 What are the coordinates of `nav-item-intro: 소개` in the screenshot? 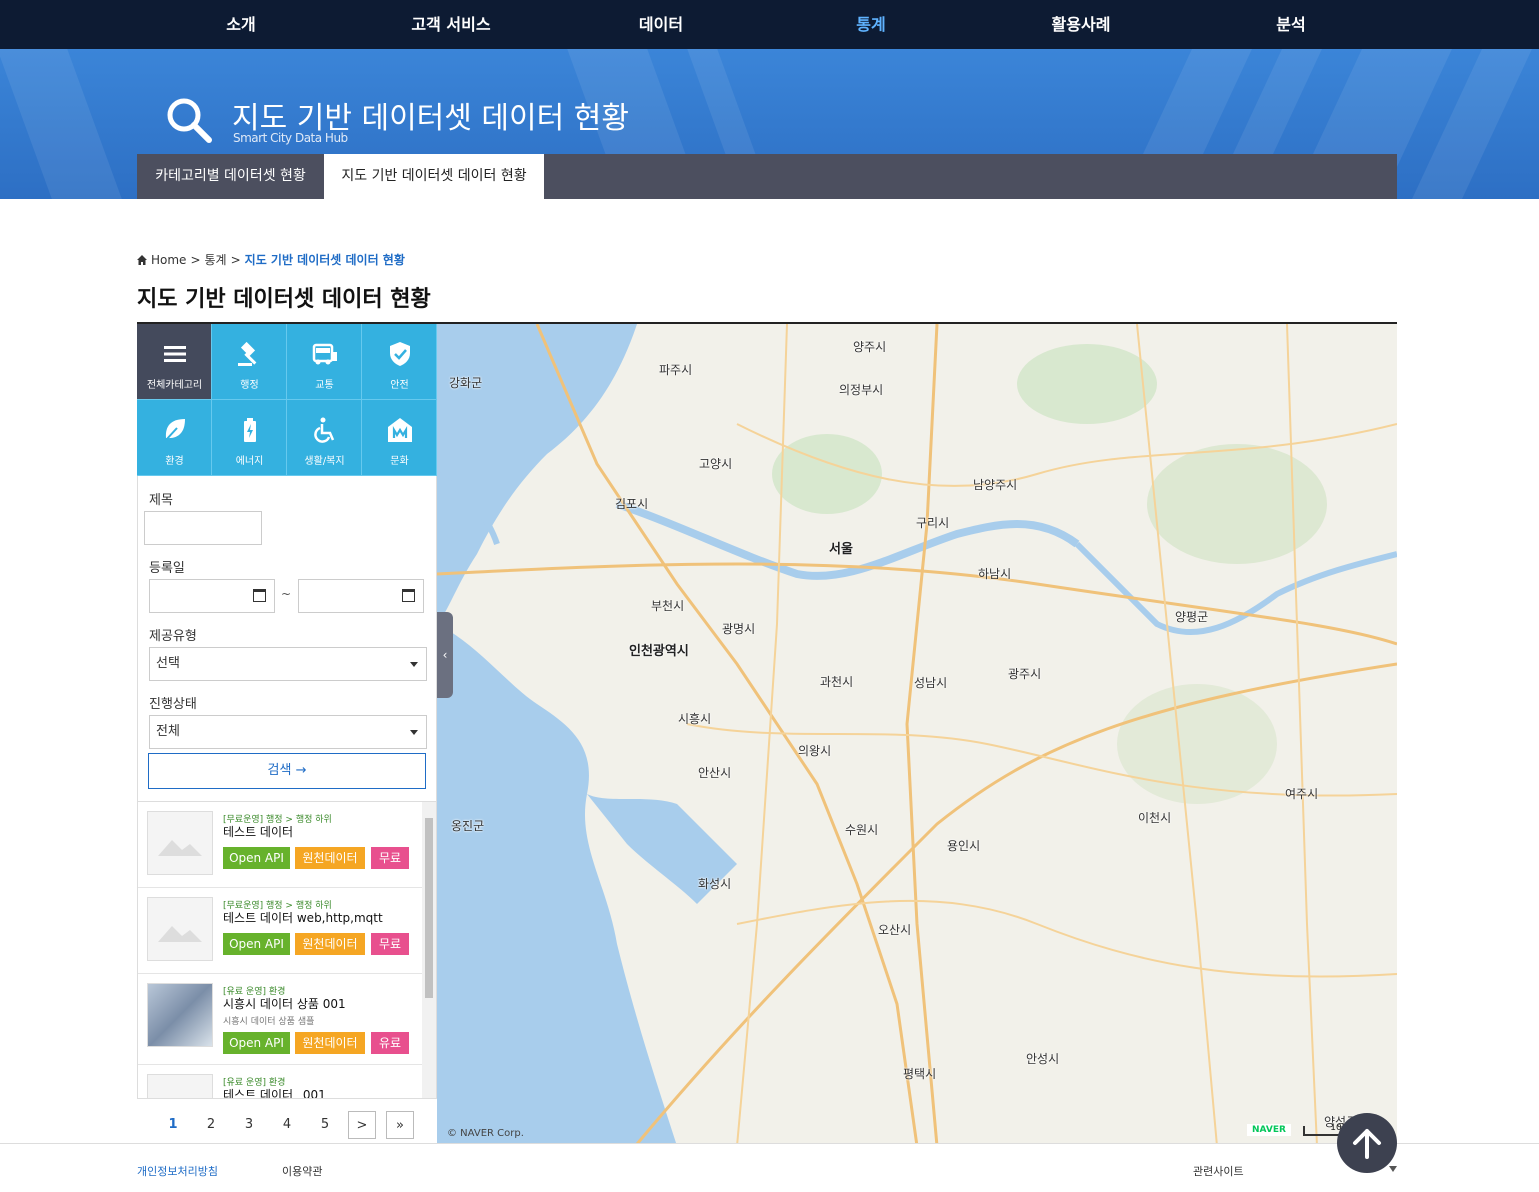 It's located at (241, 24).